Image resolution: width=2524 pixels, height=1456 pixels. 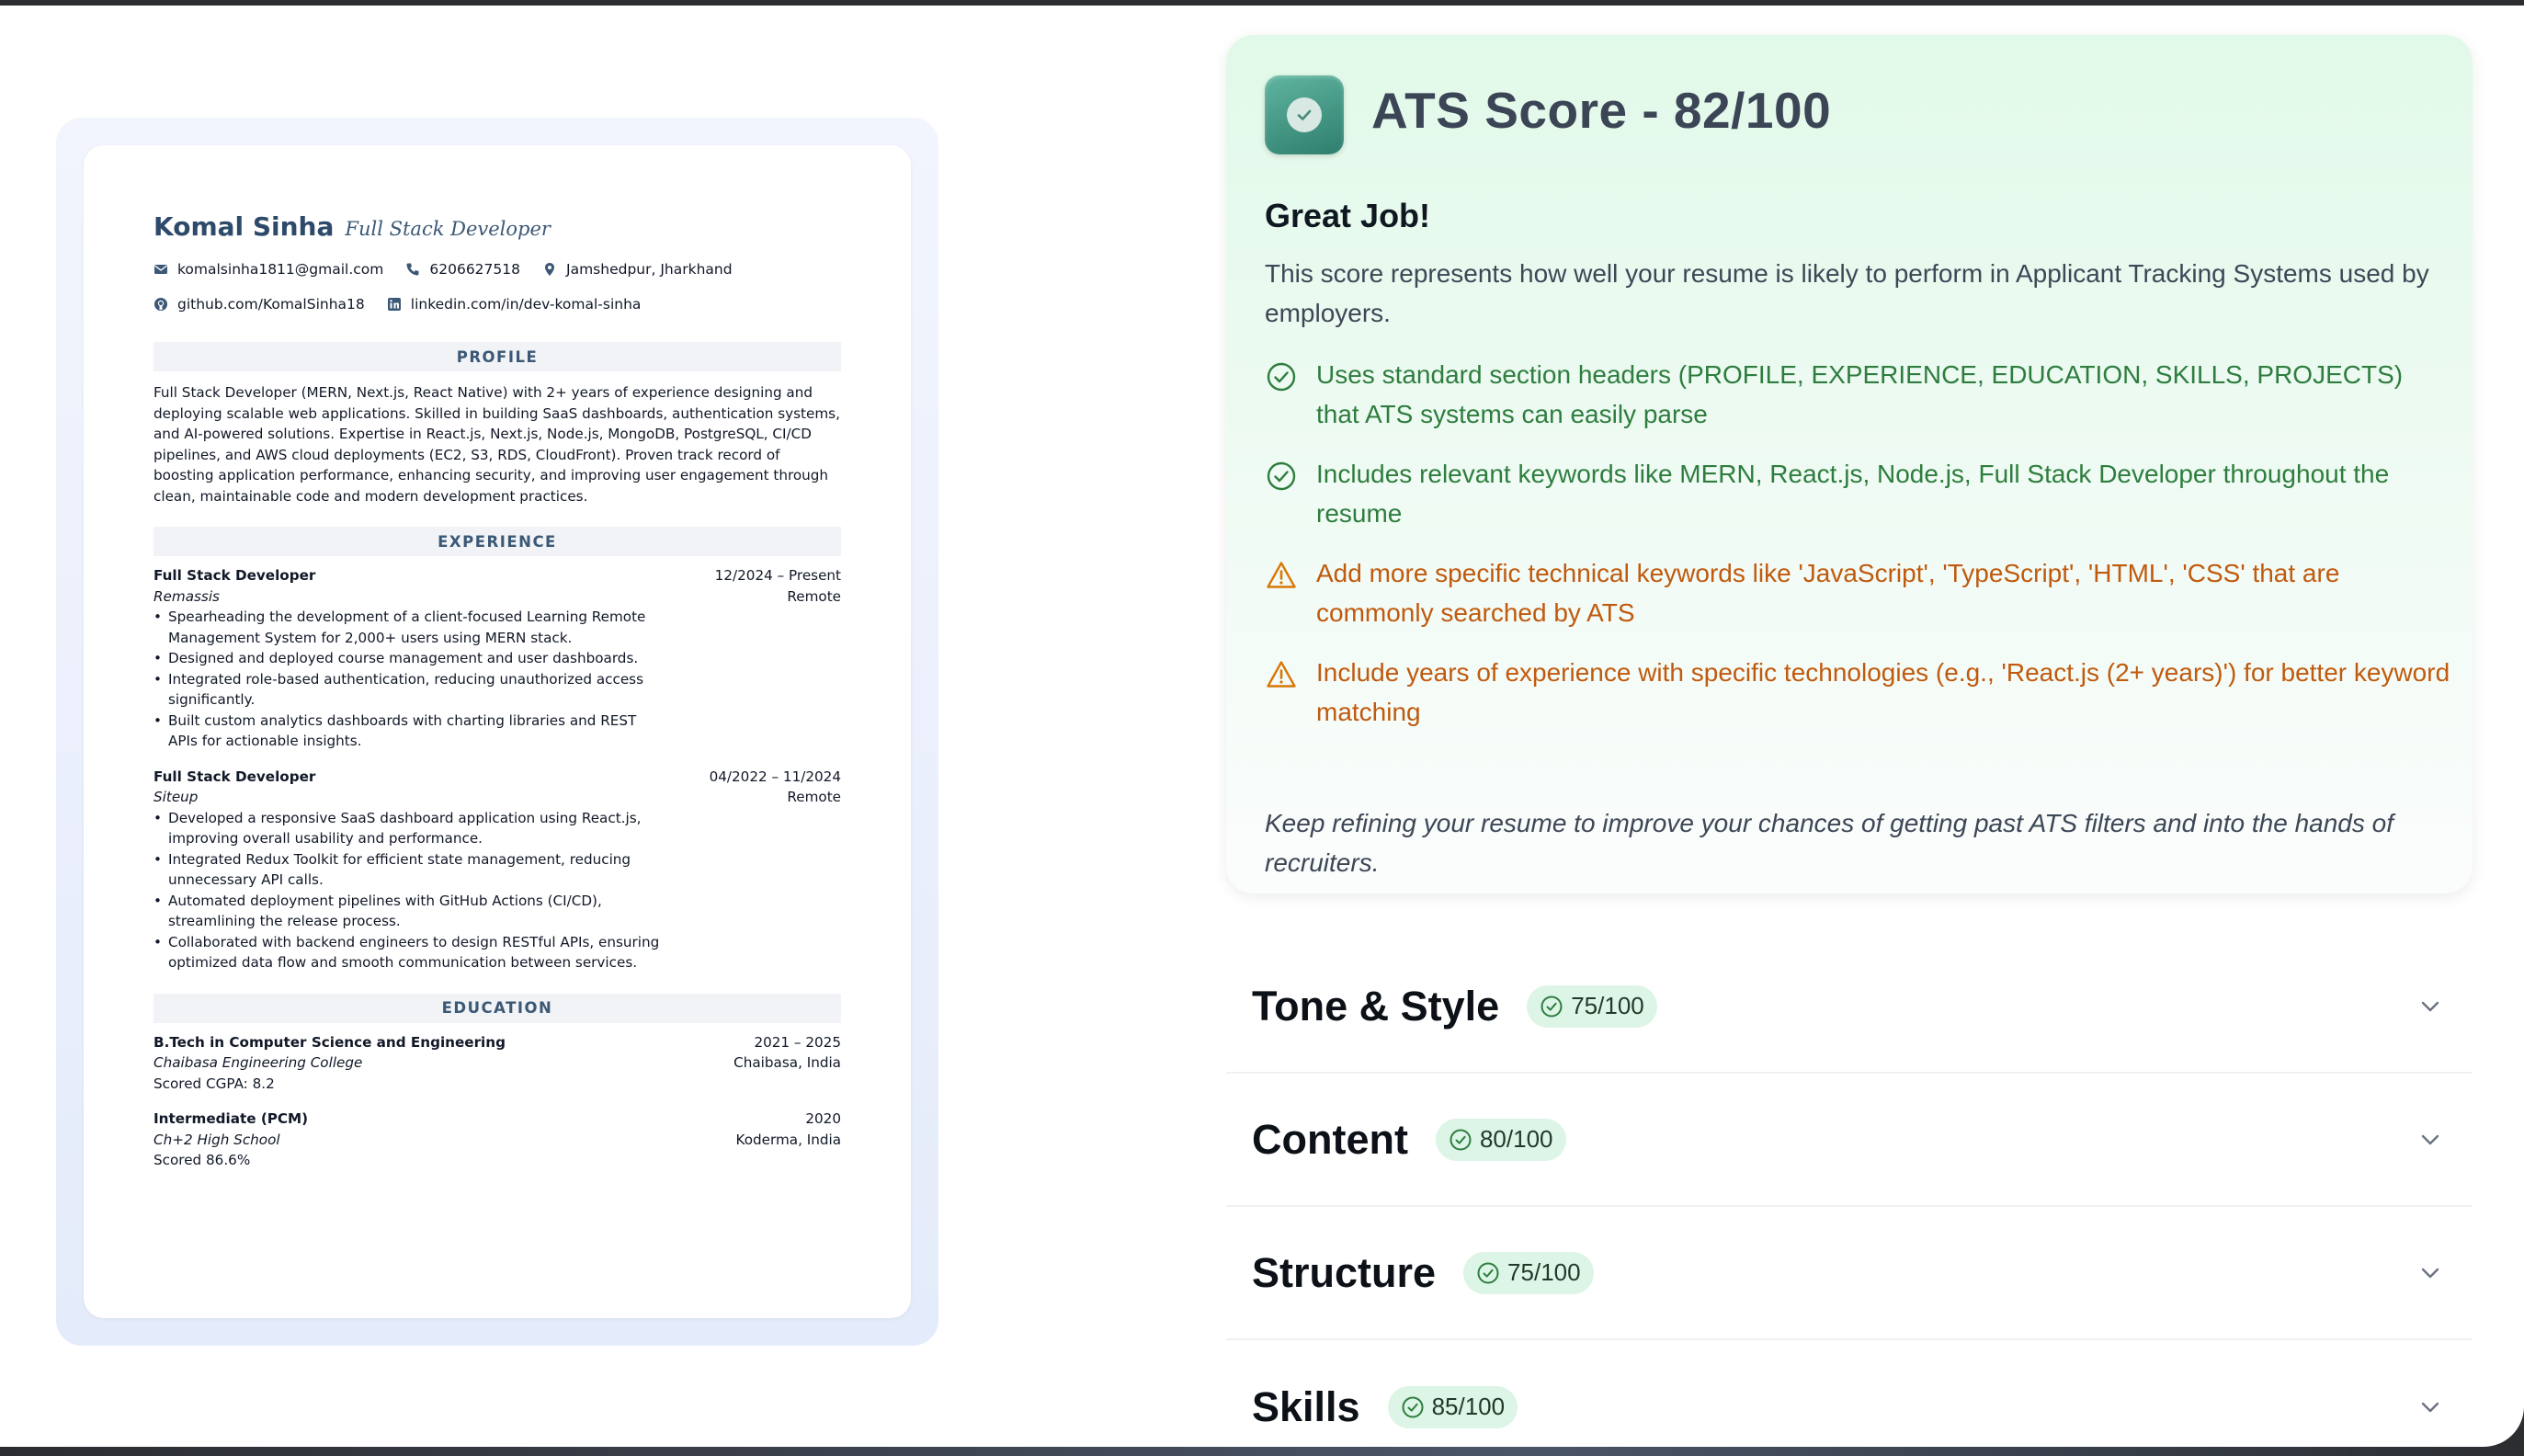 What do you see at coordinates (497, 1084) in the screenshot?
I see `education-score-row: Scored CGPA: 8.2` at bounding box center [497, 1084].